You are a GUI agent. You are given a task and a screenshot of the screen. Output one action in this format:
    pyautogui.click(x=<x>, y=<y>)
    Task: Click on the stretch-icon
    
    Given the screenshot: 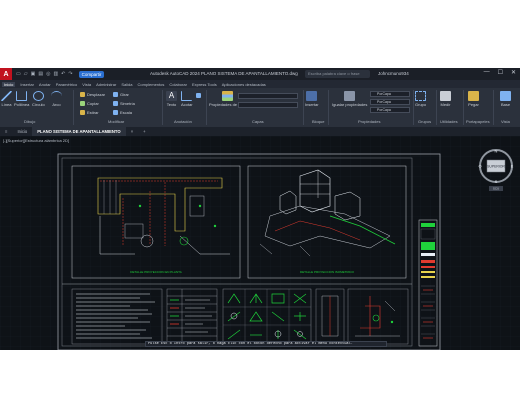 What is the action you would take?
    pyautogui.click(x=82, y=112)
    